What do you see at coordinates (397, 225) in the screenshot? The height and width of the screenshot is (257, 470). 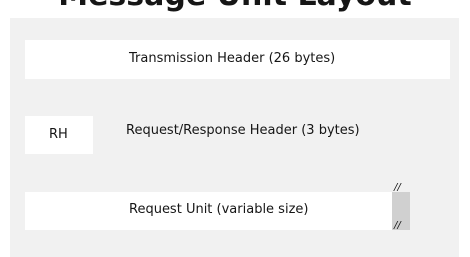 I see `break-slash-bottom: //` at bounding box center [397, 225].